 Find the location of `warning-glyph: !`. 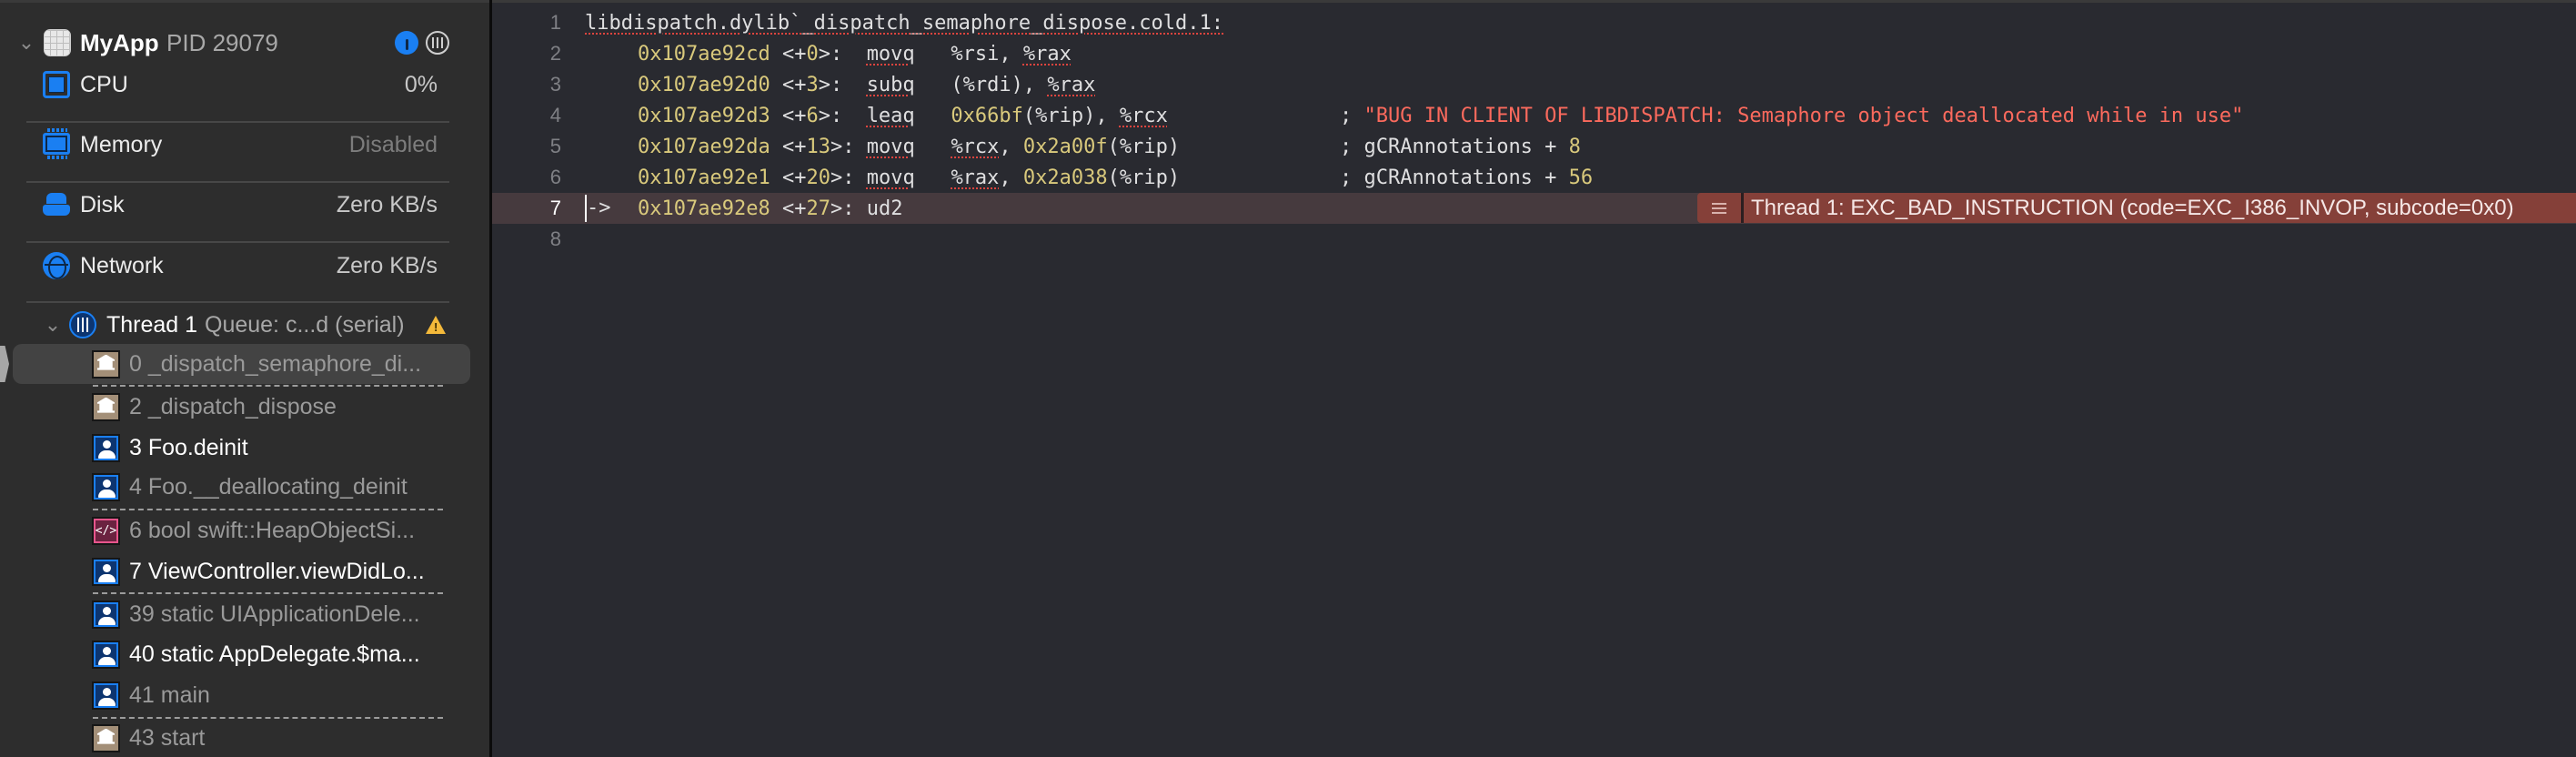

warning-glyph: ! is located at coordinates (436, 327).